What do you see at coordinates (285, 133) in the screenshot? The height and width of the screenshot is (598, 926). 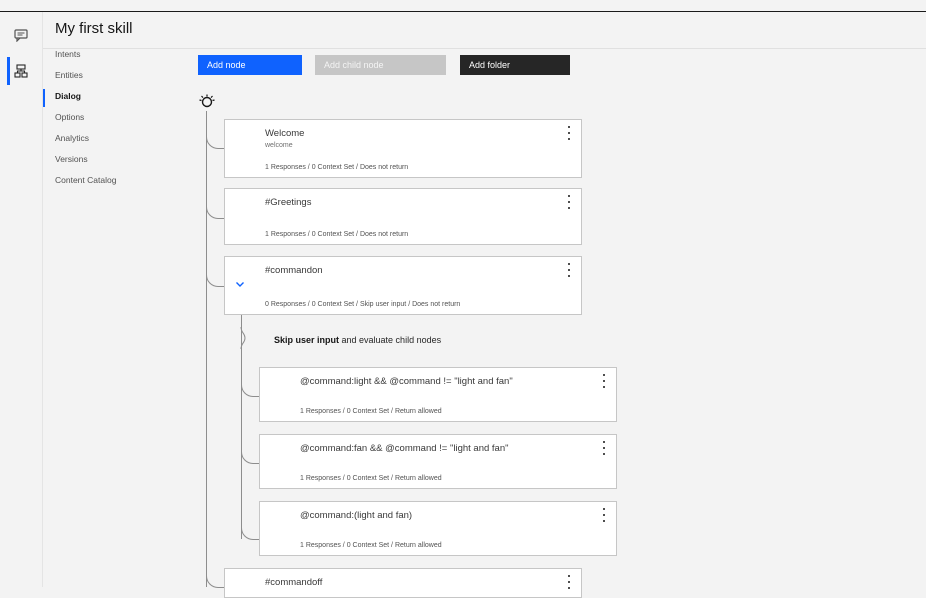 I see `node-title: Welcome` at bounding box center [285, 133].